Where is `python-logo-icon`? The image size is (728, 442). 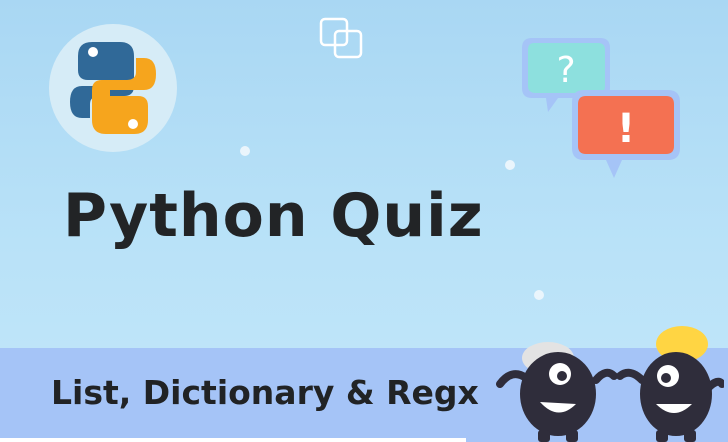
python-logo-icon is located at coordinates (113, 88).